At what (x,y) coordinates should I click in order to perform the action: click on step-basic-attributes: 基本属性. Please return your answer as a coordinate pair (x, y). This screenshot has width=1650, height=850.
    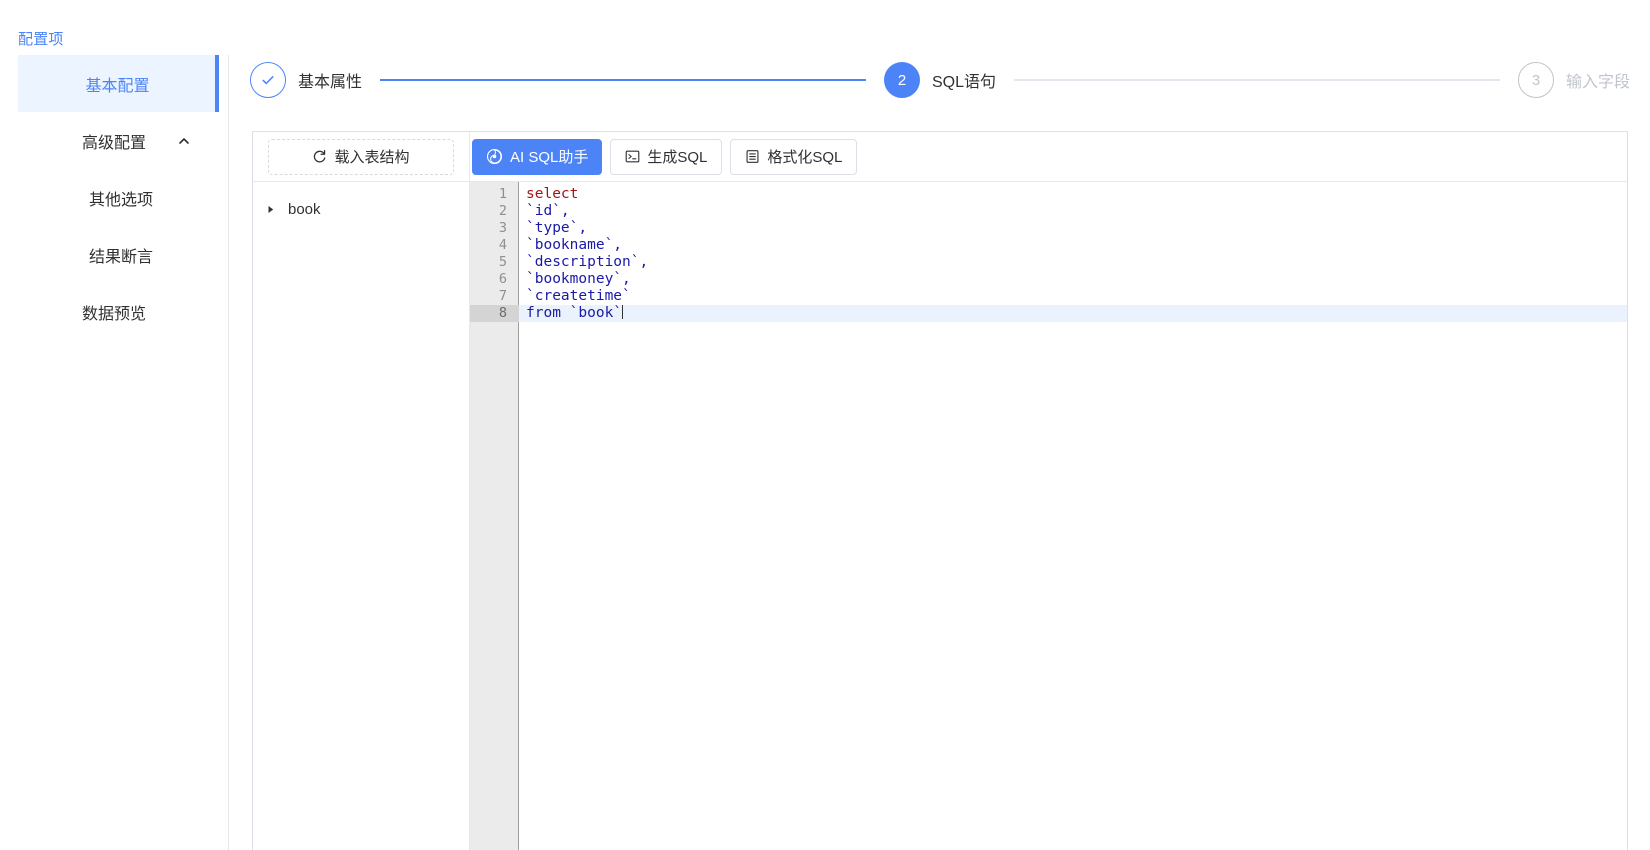
    Looking at the image, I should click on (306, 80).